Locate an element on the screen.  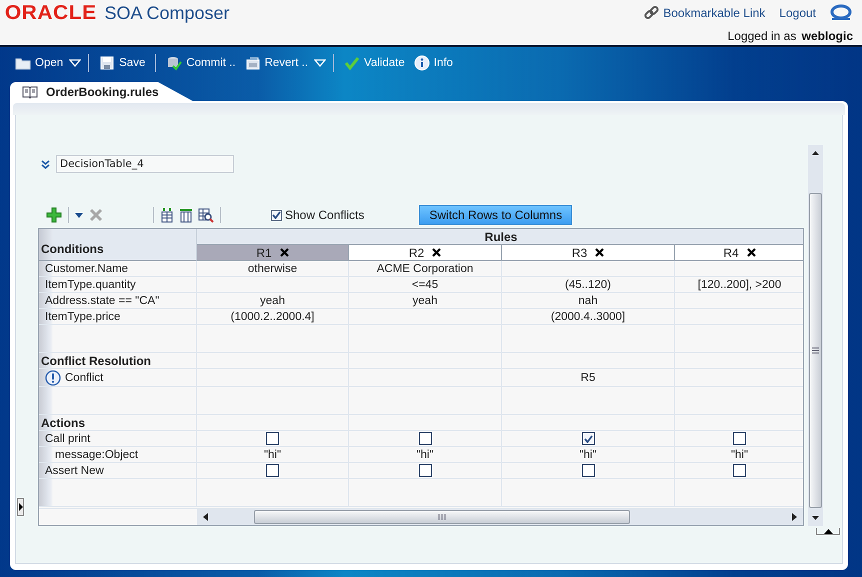
toolbar-button: Commit .. is located at coordinates (201, 63).